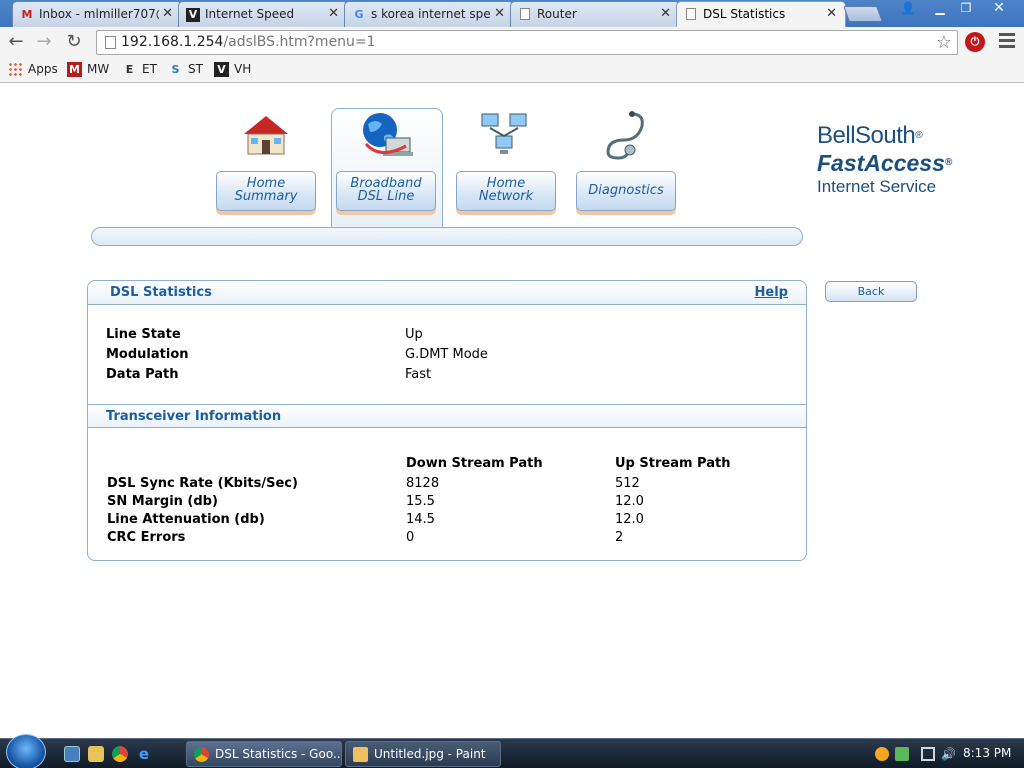 The width and height of the screenshot is (1024, 768). What do you see at coordinates (557, 14) in the screenshot?
I see `tab-title: Router` at bounding box center [557, 14].